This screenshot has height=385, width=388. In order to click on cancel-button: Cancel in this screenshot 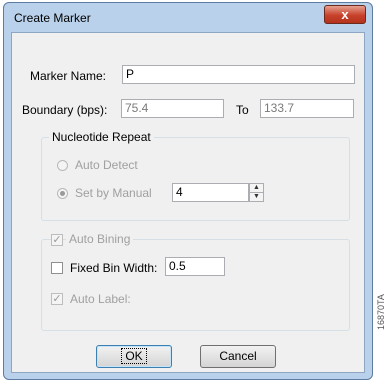, I will do `click(238, 356)`.